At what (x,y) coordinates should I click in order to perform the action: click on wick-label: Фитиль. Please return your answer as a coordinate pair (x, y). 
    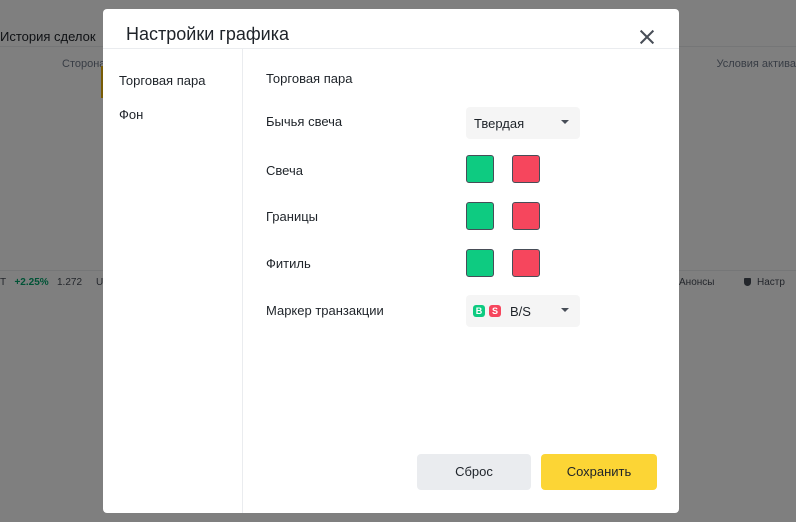
    Looking at the image, I should click on (288, 263).